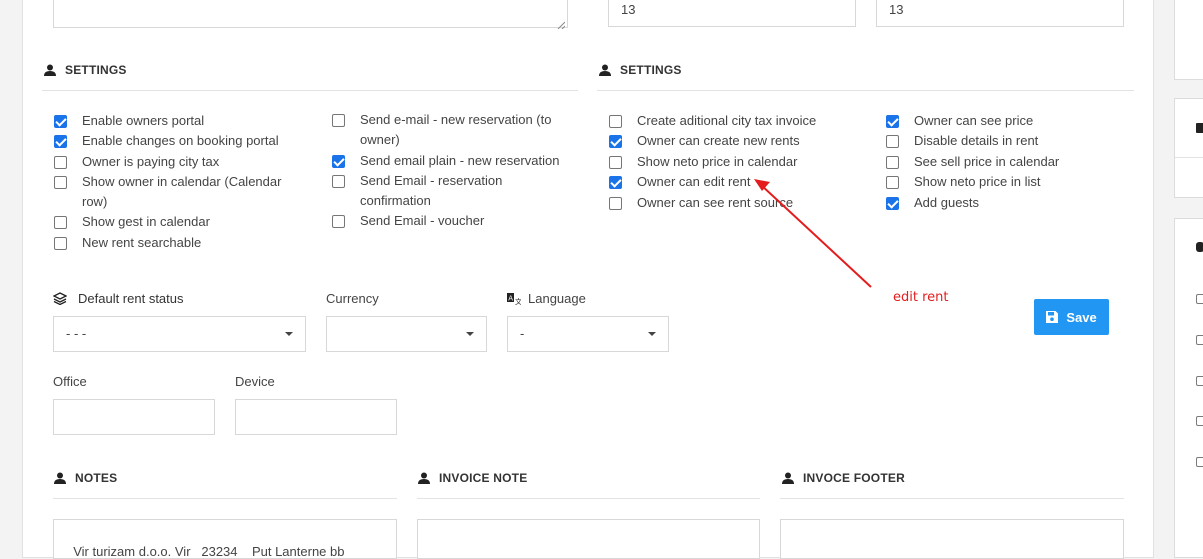 The height and width of the screenshot is (559, 1203). Describe the element at coordinates (456, 129) in the screenshot. I see `checkbox-label: Send e-mail - new reservation (to owner)` at that location.